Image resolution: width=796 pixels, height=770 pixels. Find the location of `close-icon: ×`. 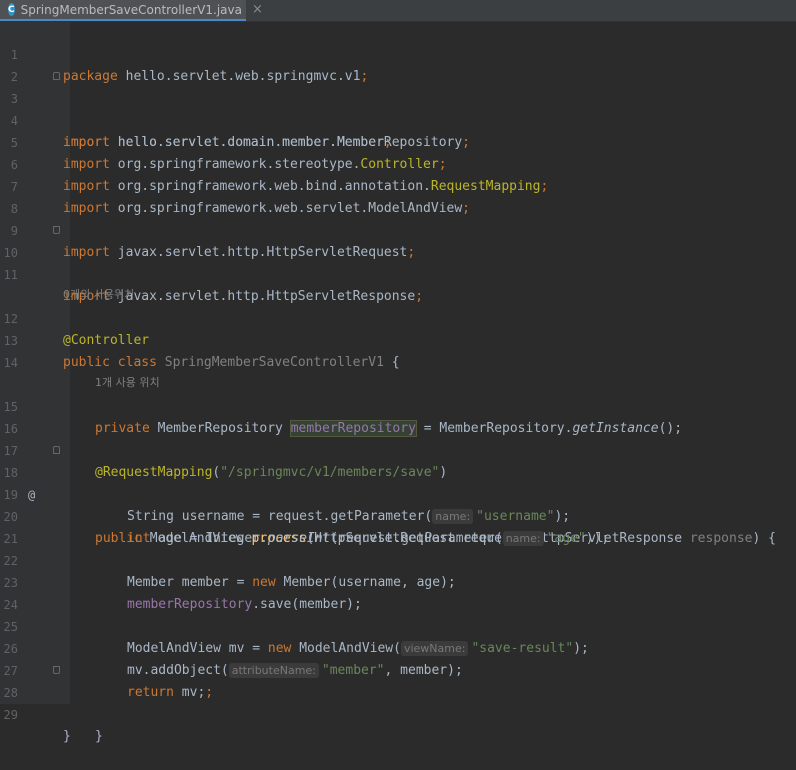

close-icon: × is located at coordinates (257, 9).